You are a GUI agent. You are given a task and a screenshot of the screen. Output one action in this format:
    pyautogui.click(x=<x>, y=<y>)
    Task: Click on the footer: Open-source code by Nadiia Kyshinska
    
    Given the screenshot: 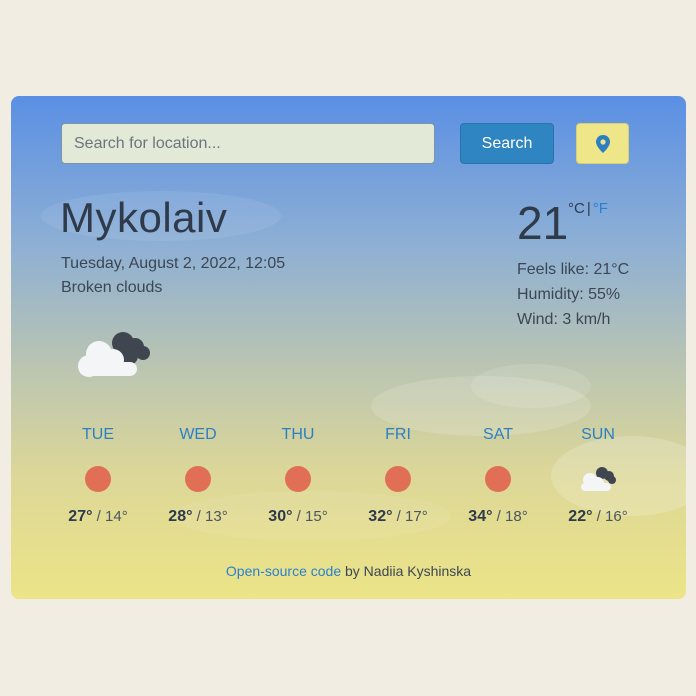 What is the action you would take?
    pyautogui.click(x=348, y=571)
    